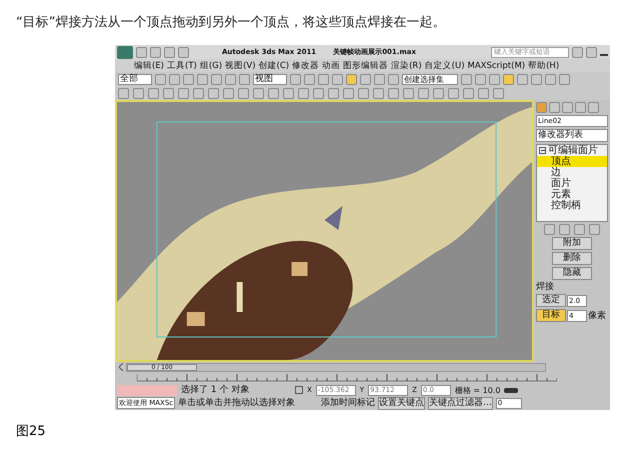 This screenshot has height=453, width=630. What do you see at coordinates (430, 79) in the screenshot?
I see `named-selection-dropdown: 创建选择集` at bounding box center [430, 79].